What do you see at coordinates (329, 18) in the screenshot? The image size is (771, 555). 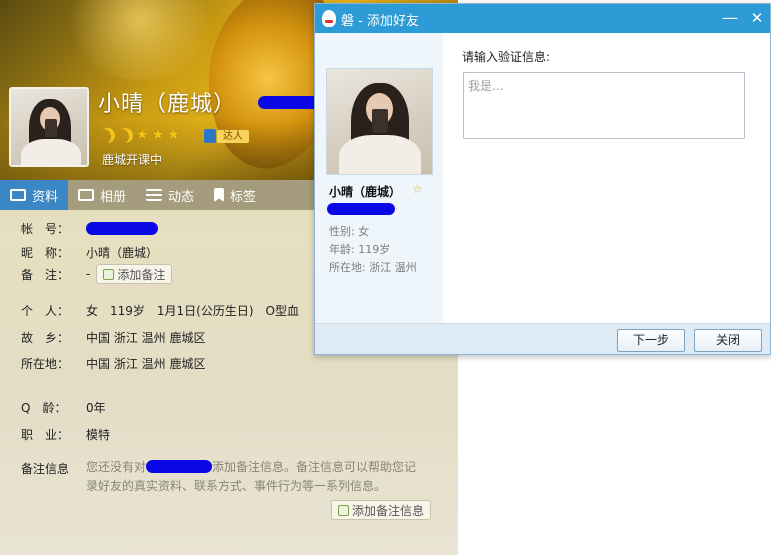 I see `qq-penguin-icon` at bounding box center [329, 18].